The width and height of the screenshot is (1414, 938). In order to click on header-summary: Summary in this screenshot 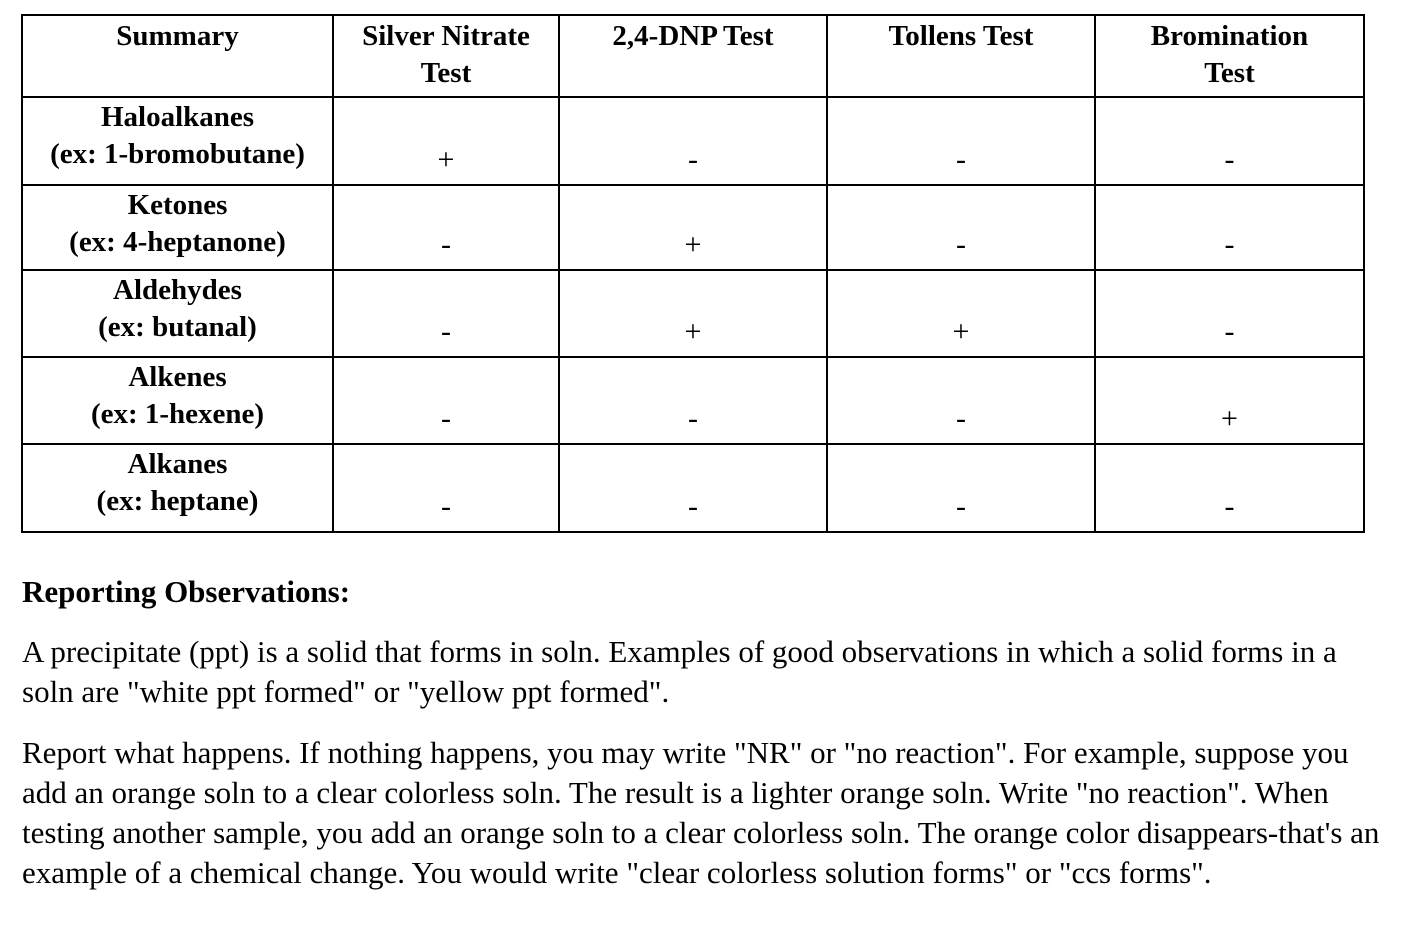, I will do `click(177, 56)`.